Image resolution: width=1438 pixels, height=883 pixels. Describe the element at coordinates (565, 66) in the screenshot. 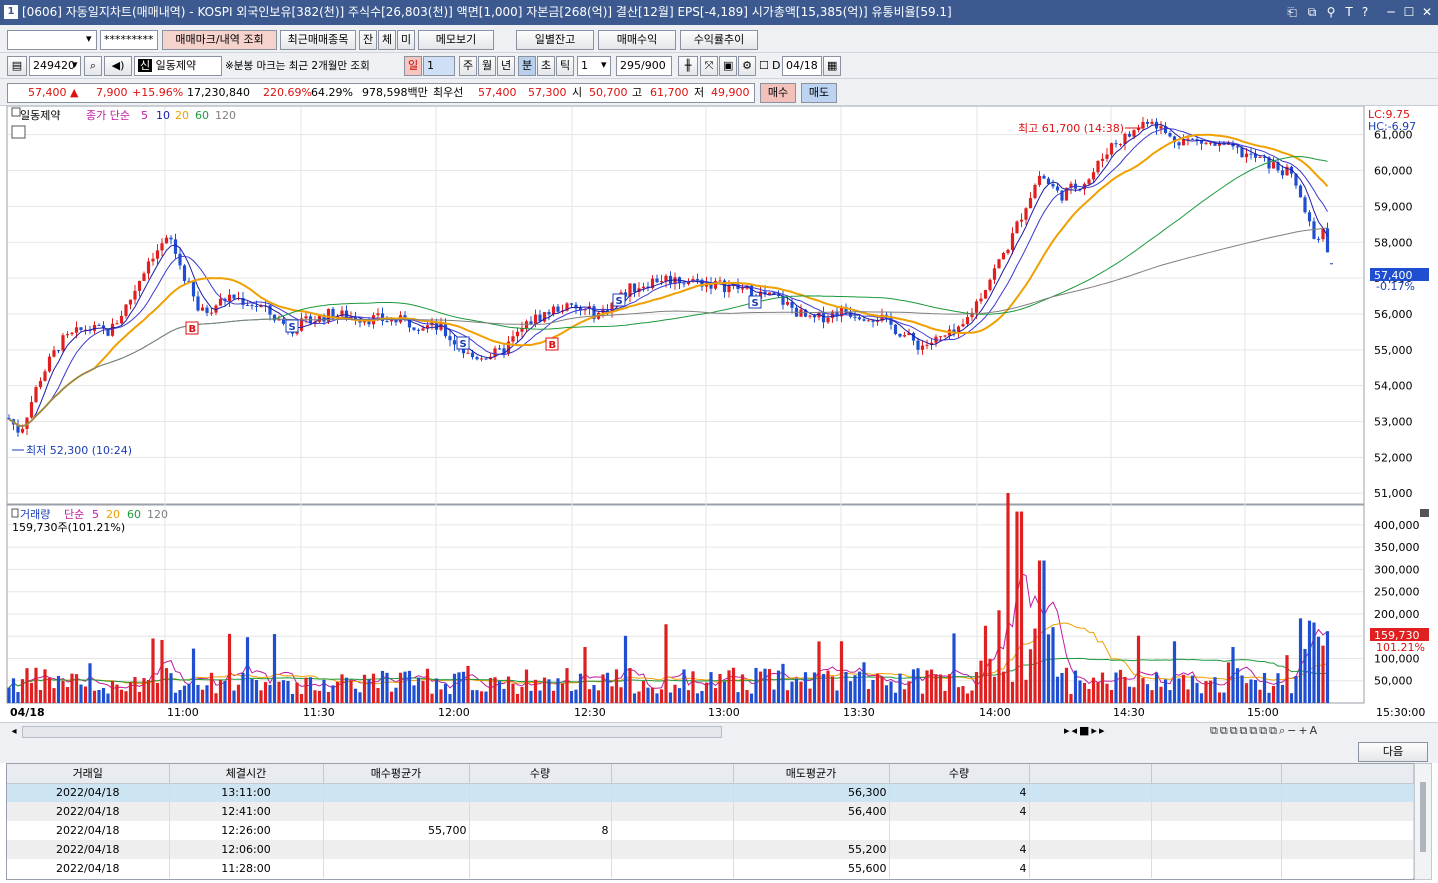

I see `period-tick-button: 틱` at that location.